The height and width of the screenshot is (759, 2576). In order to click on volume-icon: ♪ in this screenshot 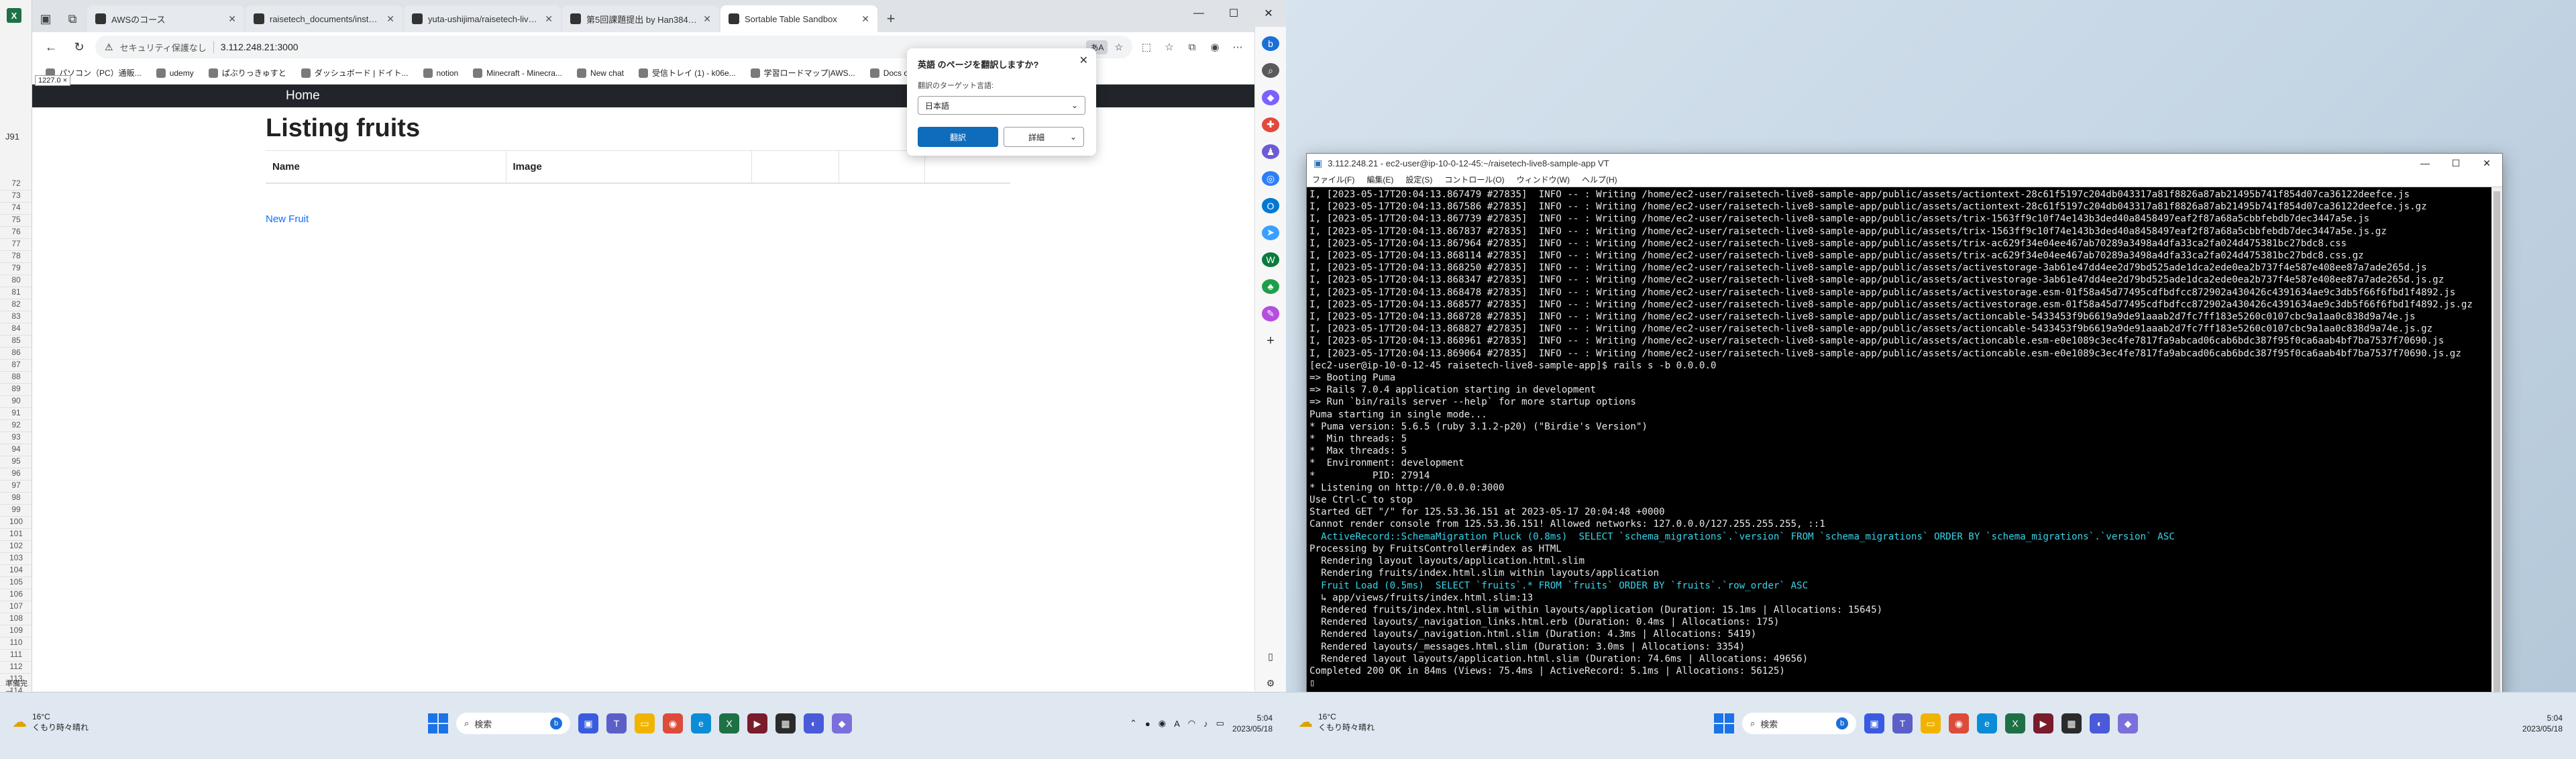, I will do `click(1205, 724)`.